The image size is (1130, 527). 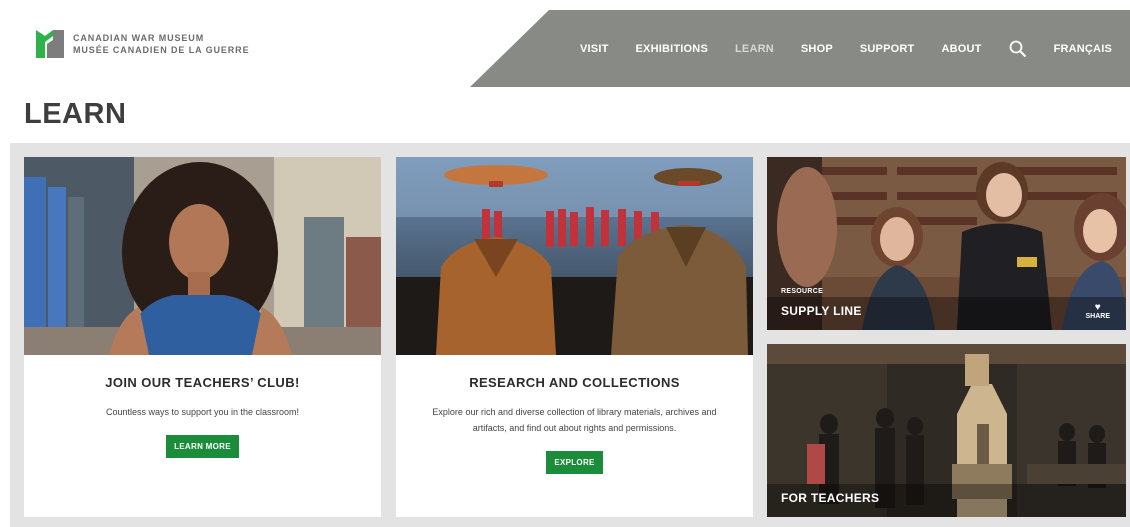 What do you see at coordinates (202, 256) in the screenshot?
I see `teacher-photo` at bounding box center [202, 256].